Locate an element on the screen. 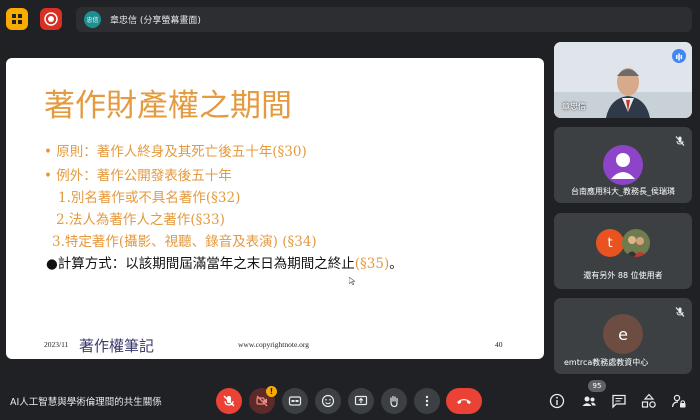  activities-panel-button is located at coordinates (649, 401).